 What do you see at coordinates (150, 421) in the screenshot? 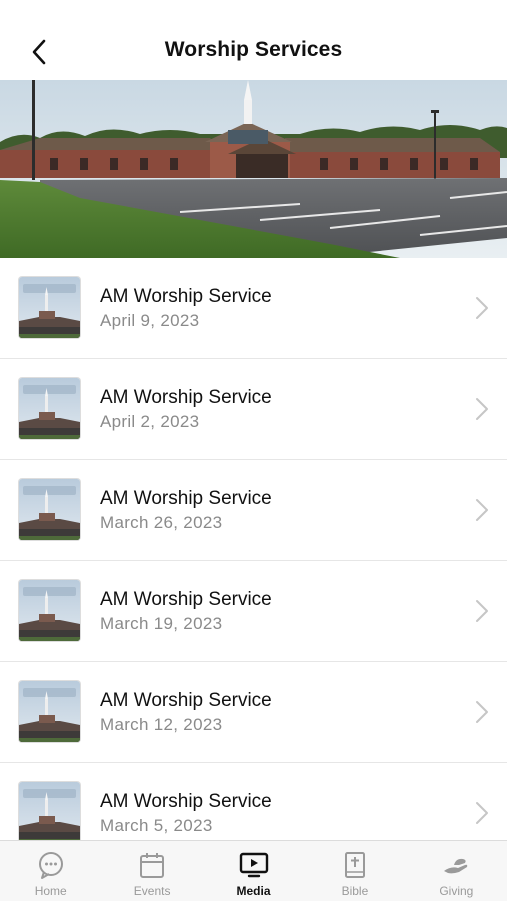
I see `service-date: April 2, 2023` at bounding box center [150, 421].